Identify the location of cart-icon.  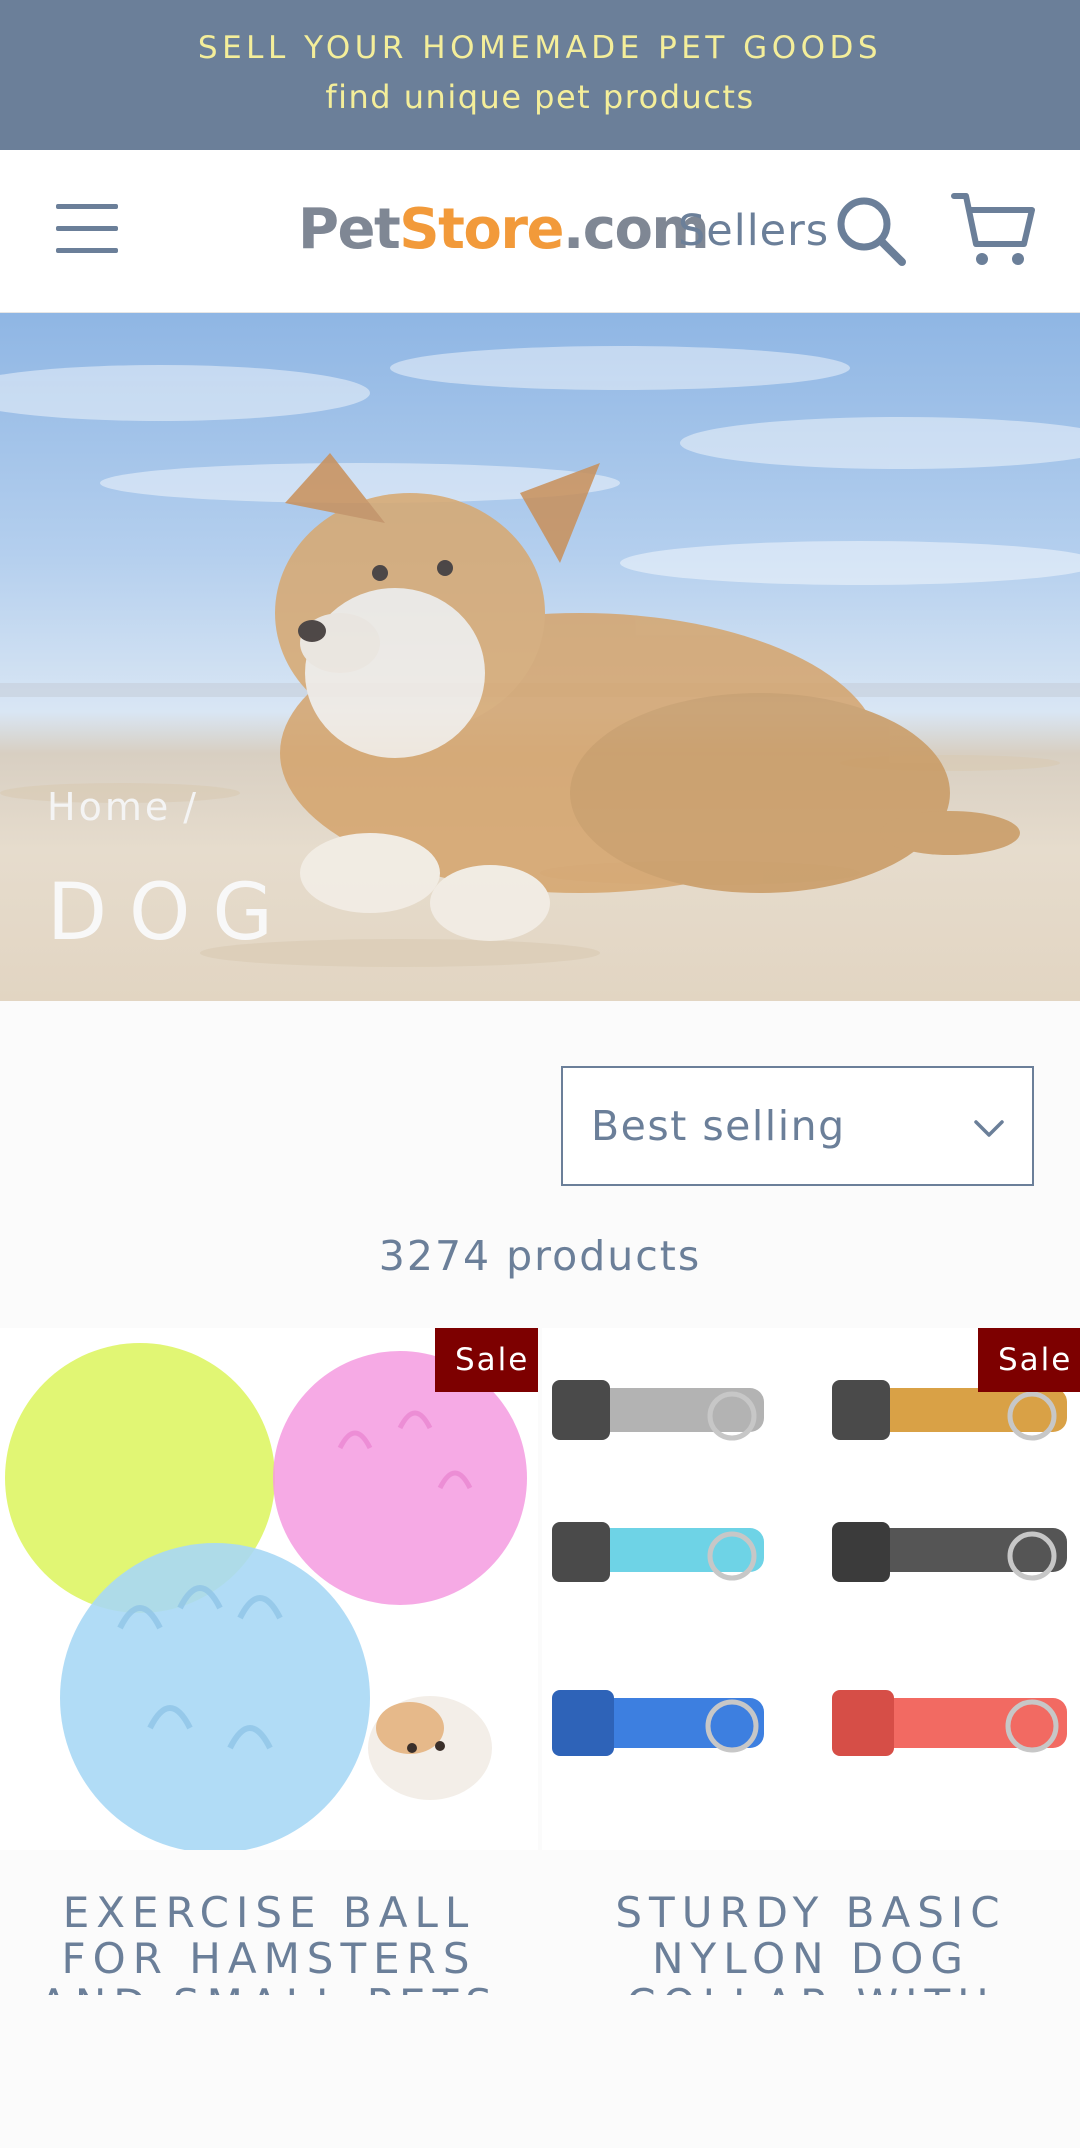
(993, 230).